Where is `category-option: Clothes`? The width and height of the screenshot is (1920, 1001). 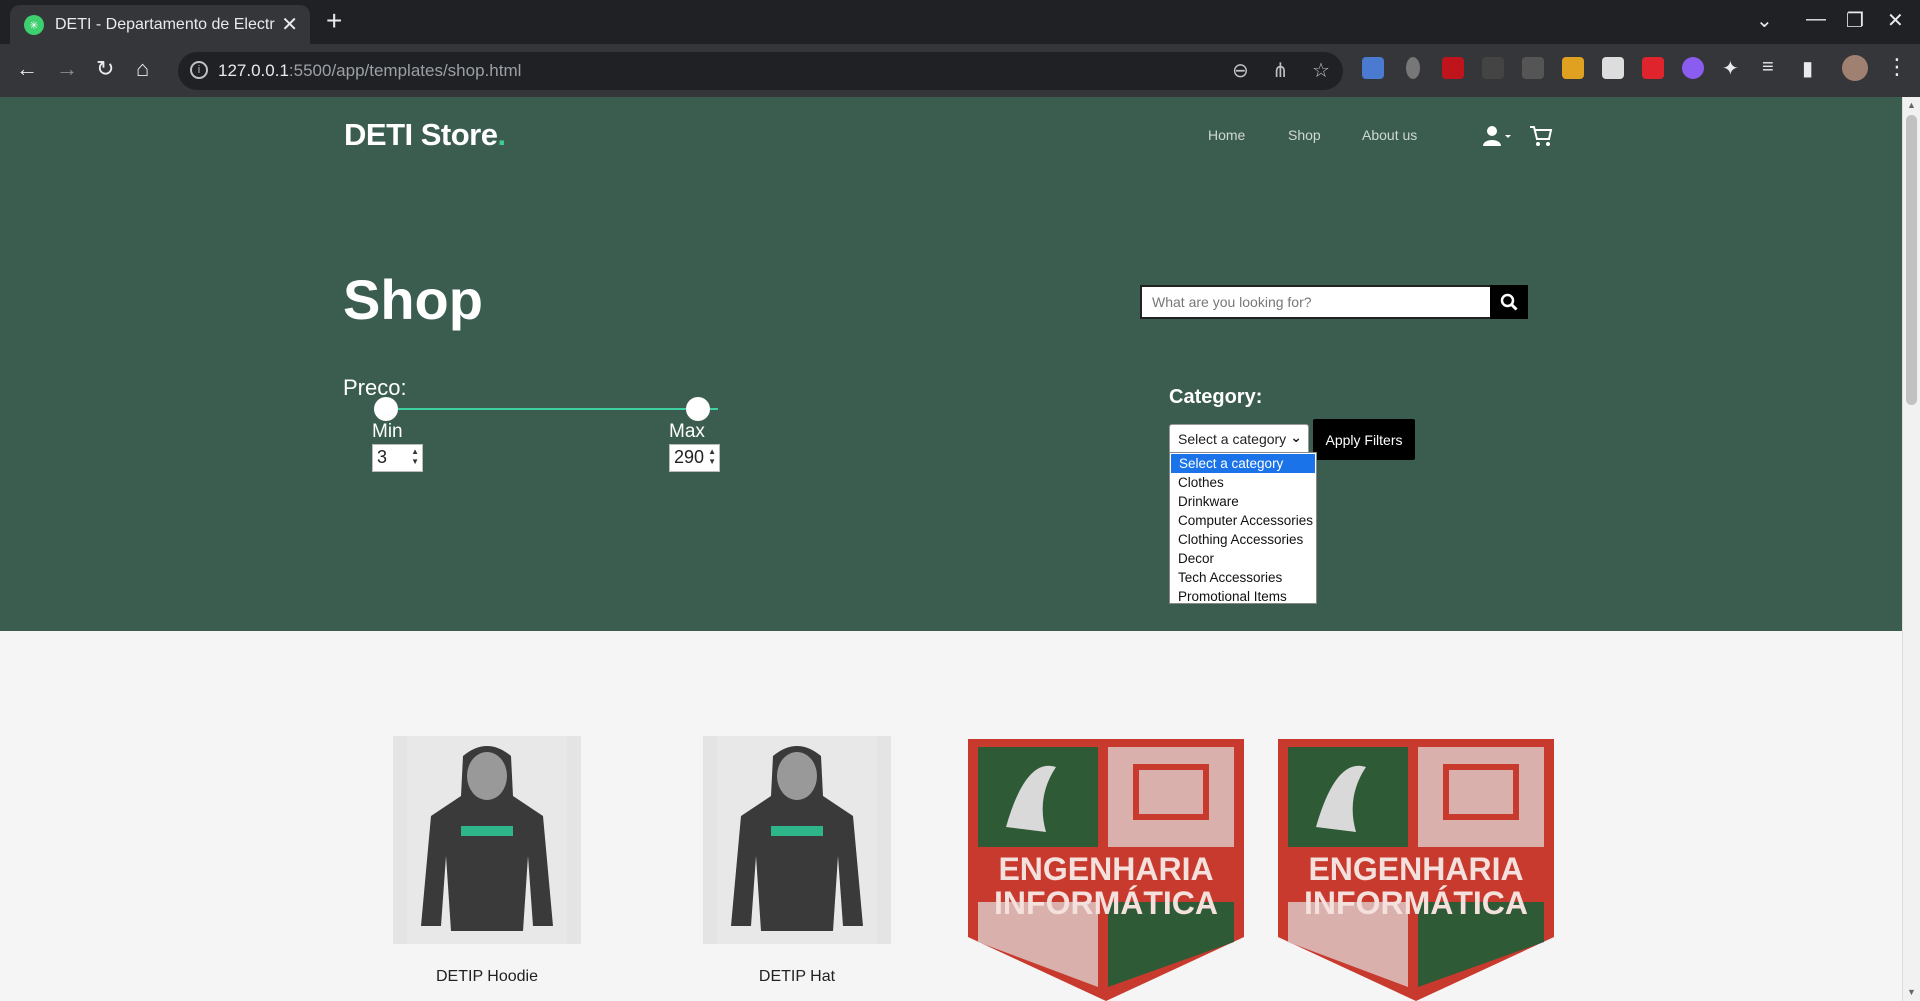
category-option: Clothes is located at coordinates (1243, 482).